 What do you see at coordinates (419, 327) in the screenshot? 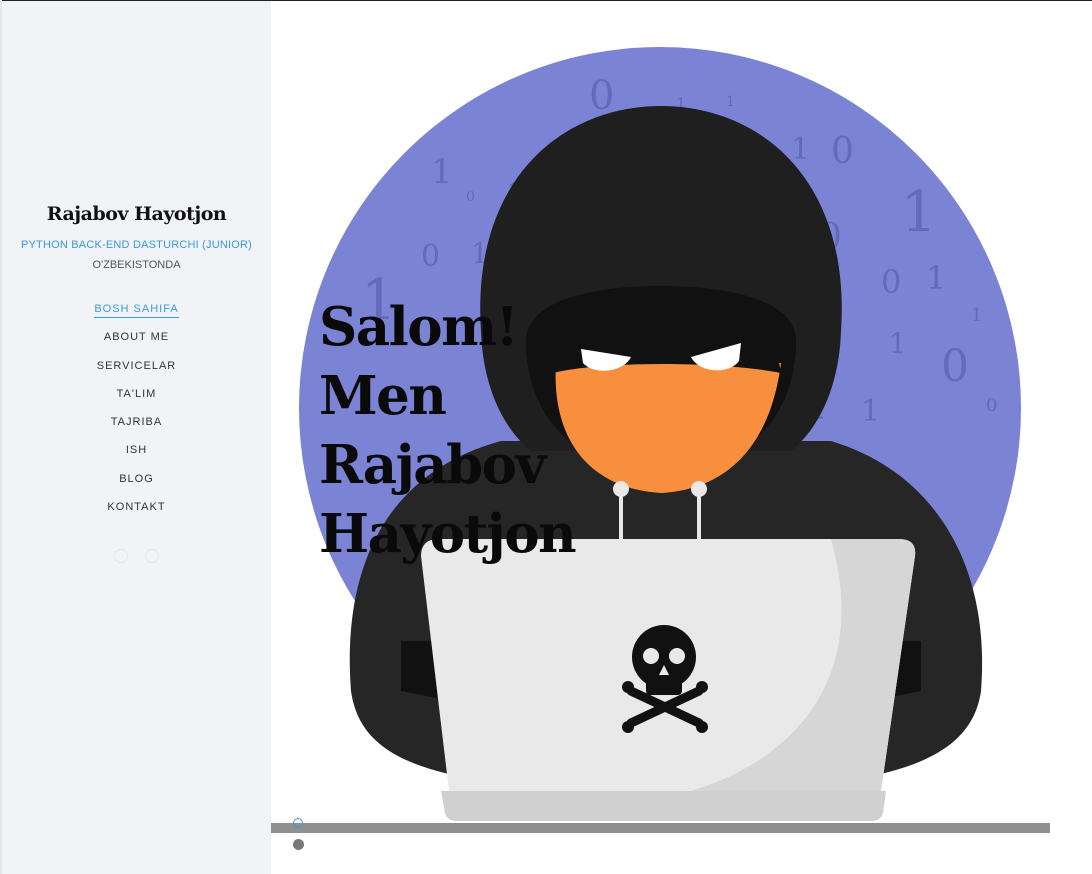
I see `hero-line-1: Salom!` at bounding box center [419, 327].